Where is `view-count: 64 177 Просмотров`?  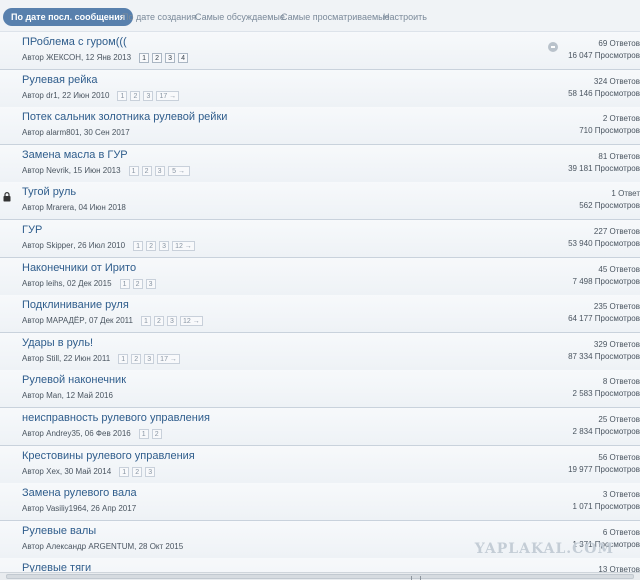 view-count: 64 177 Просмотров is located at coordinates (604, 318).